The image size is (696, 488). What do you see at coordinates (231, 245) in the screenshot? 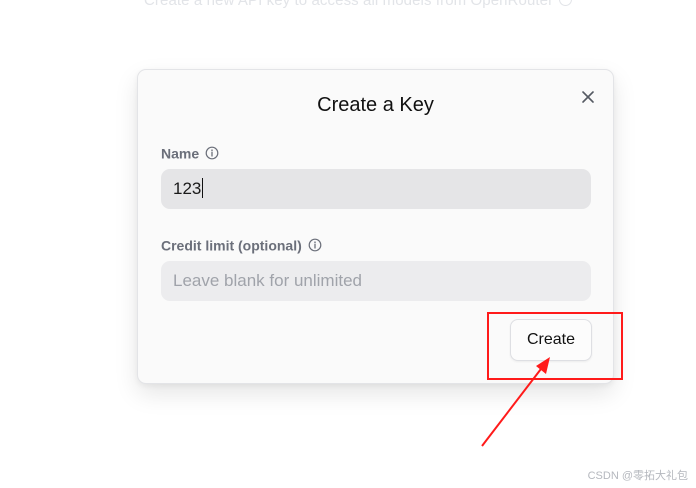
I see `credit-limit-label-text: Credit limit (optional)` at bounding box center [231, 245].